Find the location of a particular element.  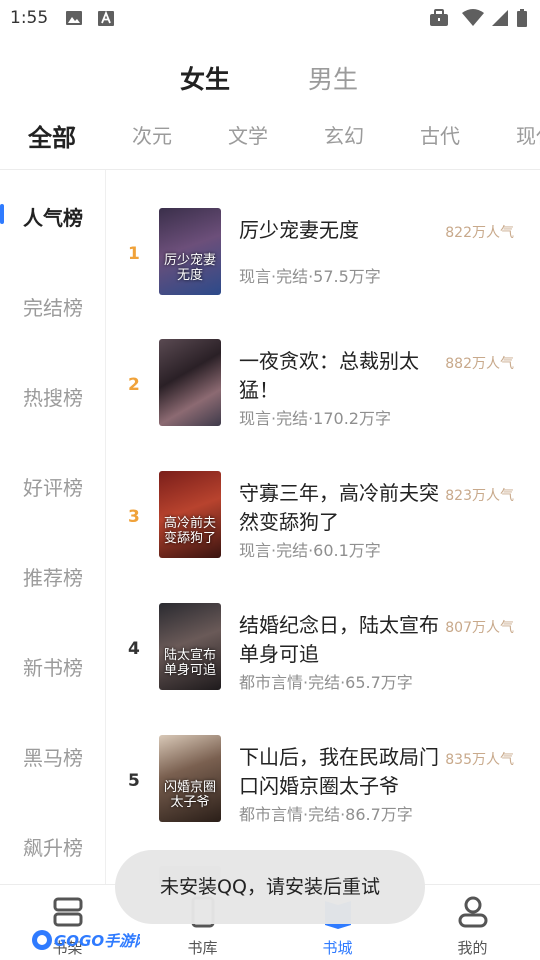

gender-tab-female: 女生 is located at coordinates (205, 78).